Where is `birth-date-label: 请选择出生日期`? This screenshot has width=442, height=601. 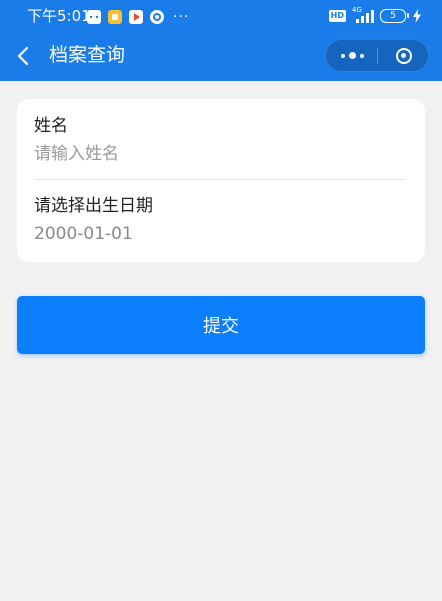 birth-date-label: 请选择出生日期 is located at coordinates (93, 206).